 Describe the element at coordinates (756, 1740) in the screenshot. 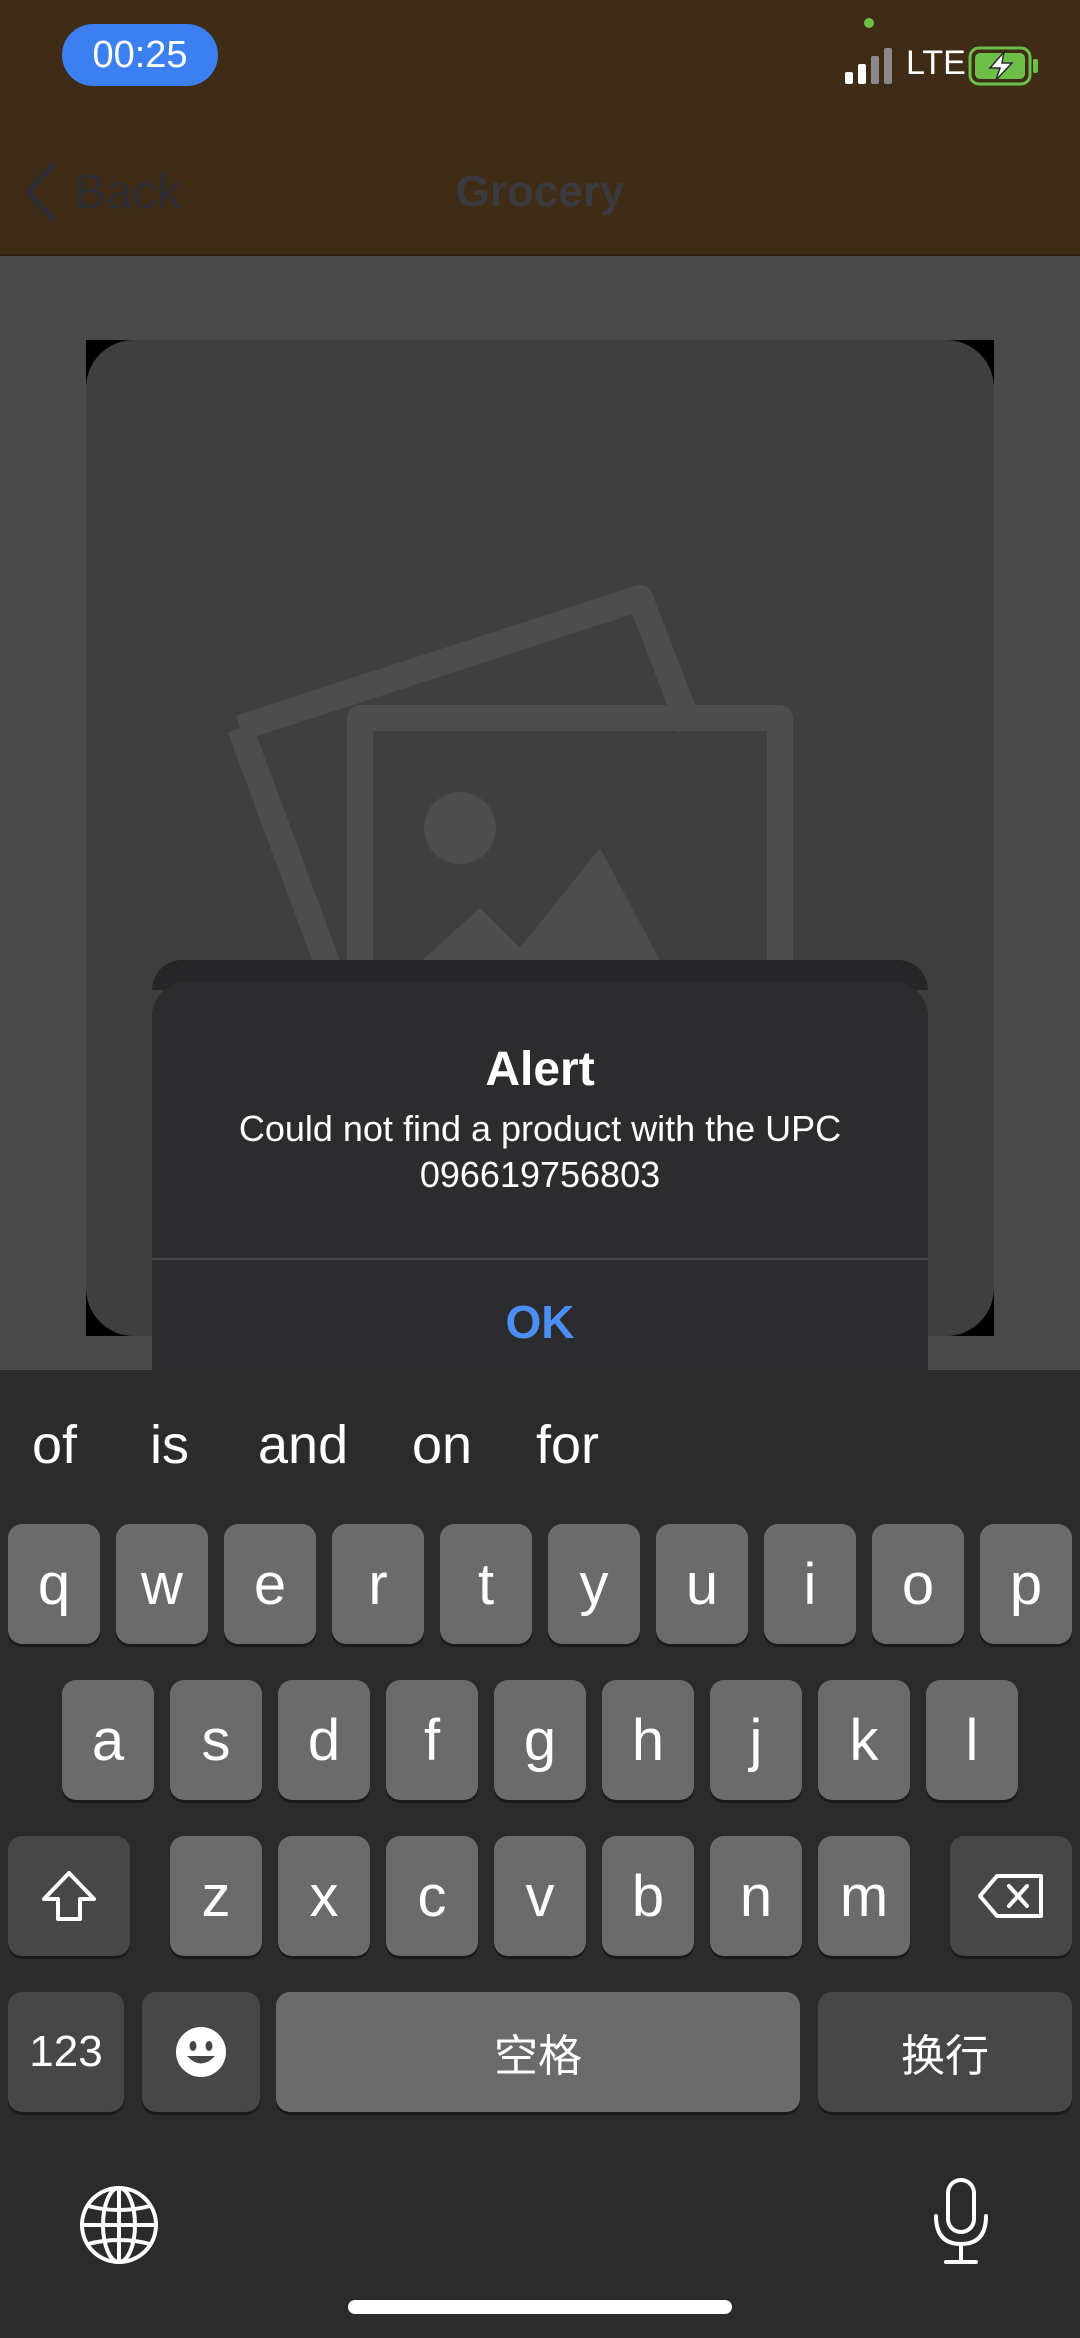

I see `key-j: j` at that location.